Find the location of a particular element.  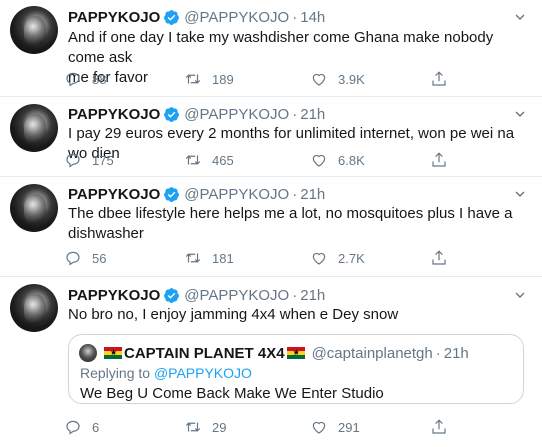

timestamp: 14h is located at coordinates (312, 17).